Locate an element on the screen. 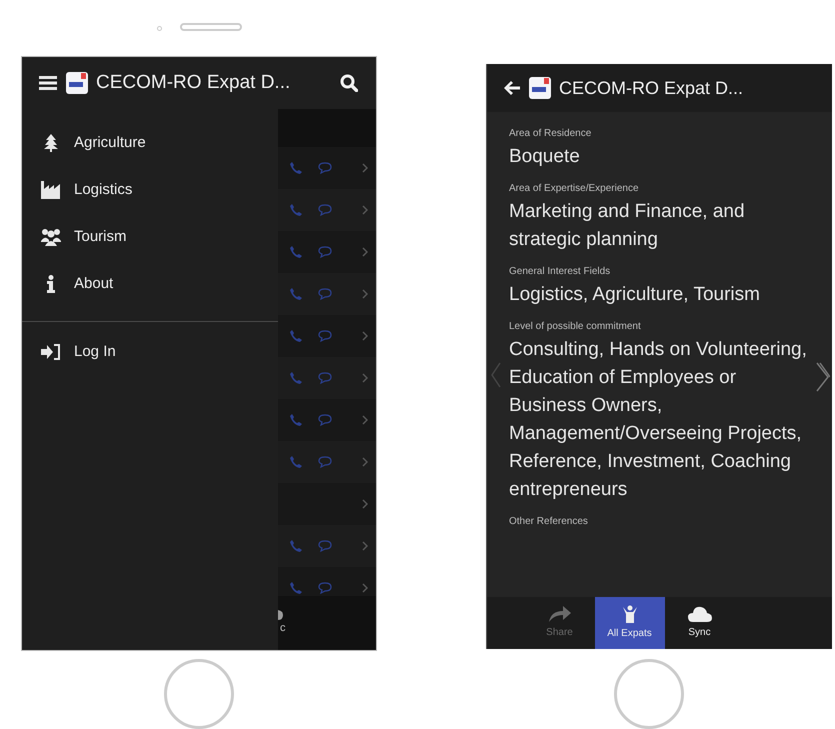  back-arrow-icon is located at coordinates (512, 88).